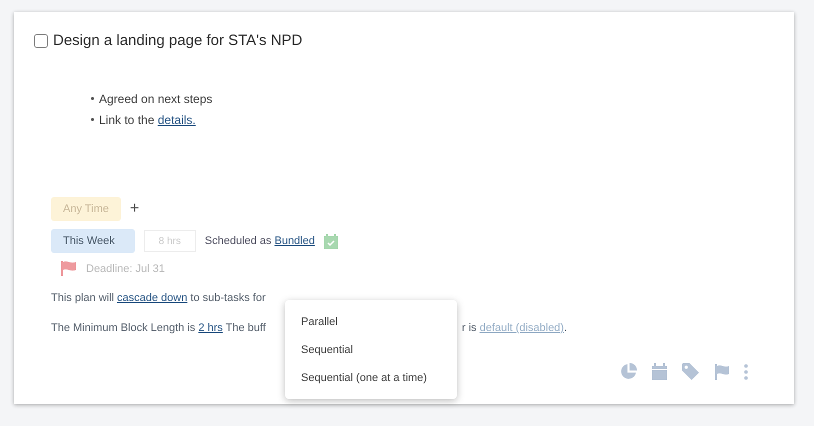  I want to click on add-button: +, so click(135, 209).